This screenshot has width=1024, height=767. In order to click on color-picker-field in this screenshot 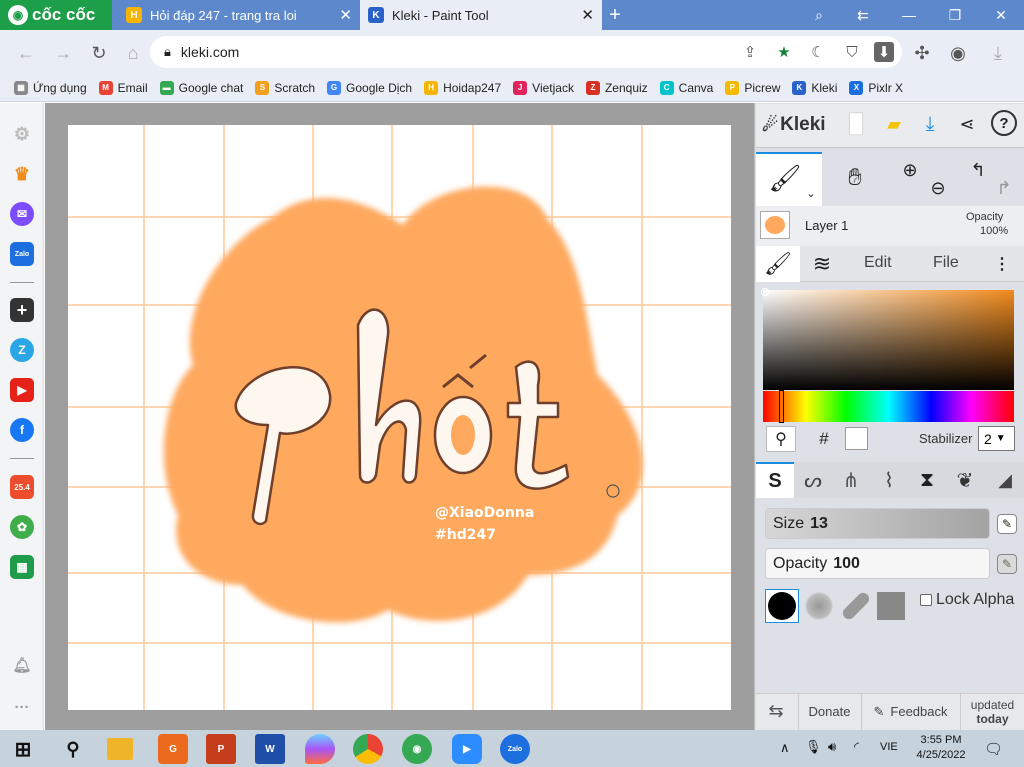, I will do `click(888, 340)`.